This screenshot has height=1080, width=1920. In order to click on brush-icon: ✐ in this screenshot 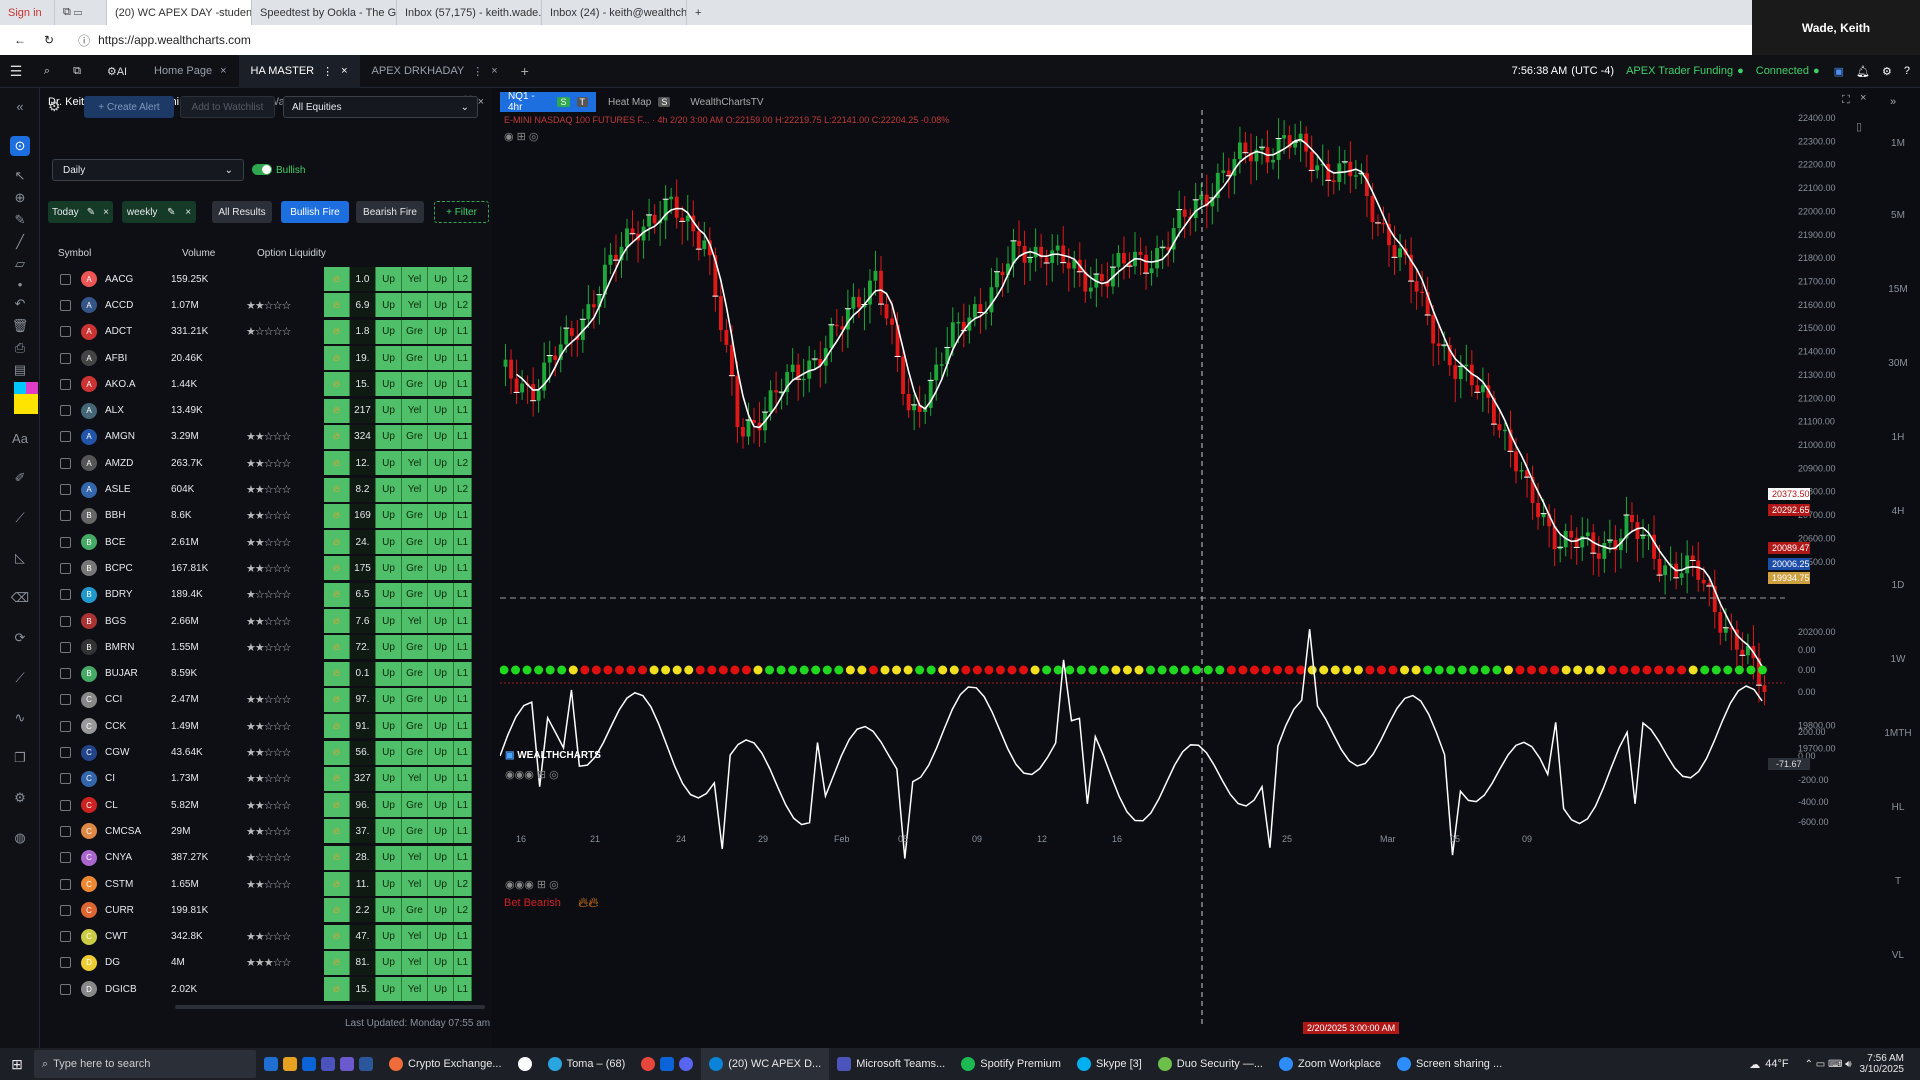, I will do `click(20, 478)`.